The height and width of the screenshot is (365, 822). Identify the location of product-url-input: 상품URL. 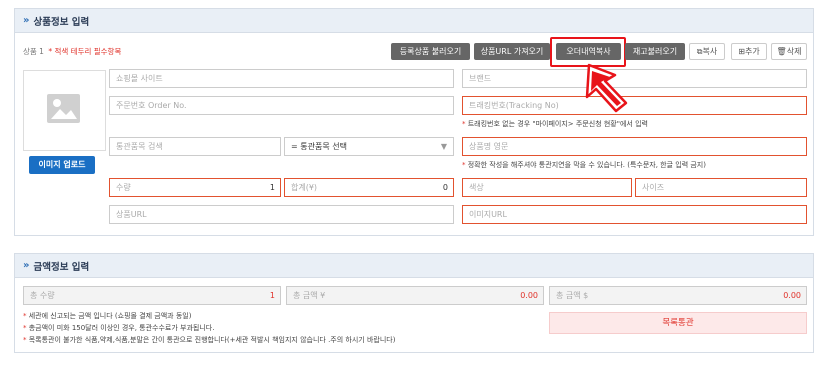
(281, 214).